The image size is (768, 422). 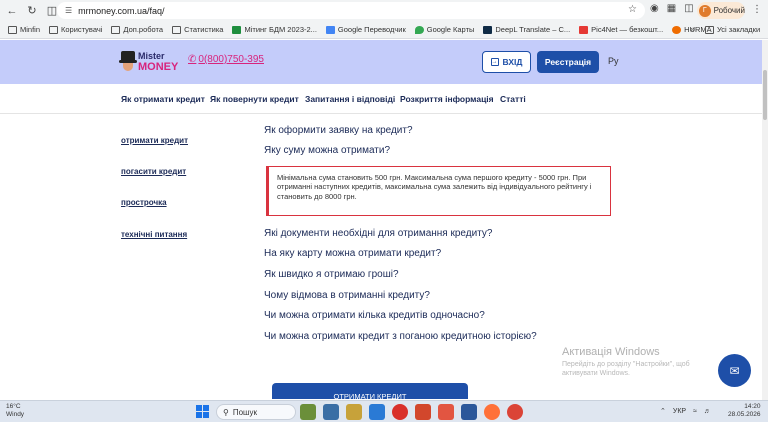 What do you see at coordinates (231, 59) in the screenshot?
I see `phone-number: 0(800)750-395` at bounding box center [231, 59].